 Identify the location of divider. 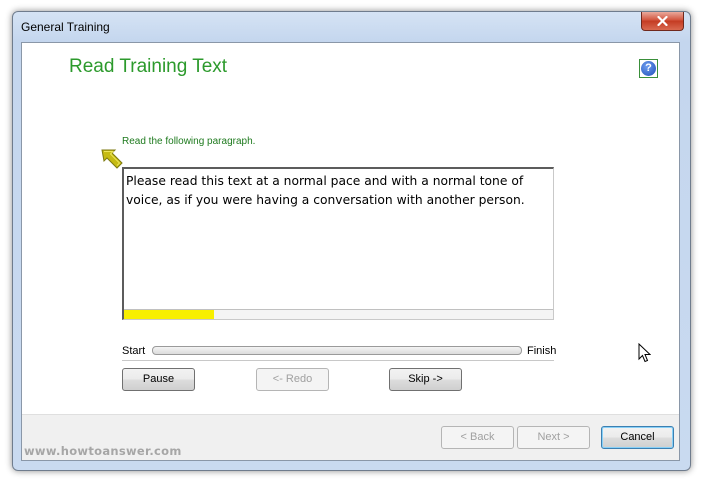
(338, 360).